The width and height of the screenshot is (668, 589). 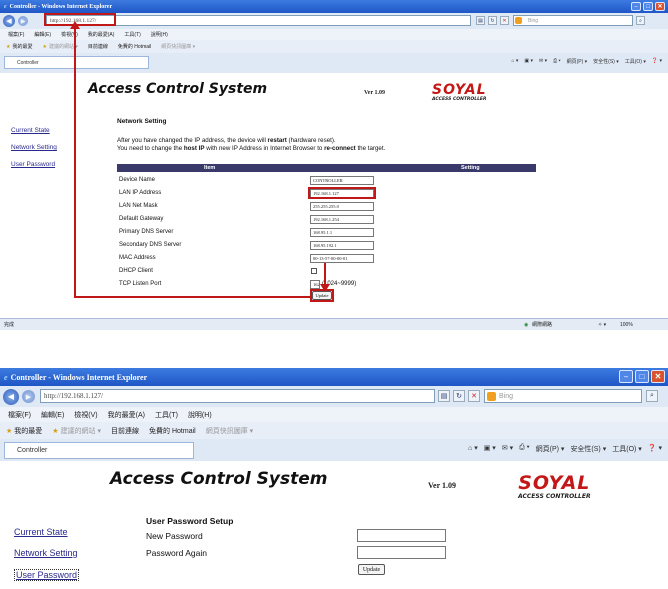 I want to click on status-text: 完成, so click(x=9, y=325).